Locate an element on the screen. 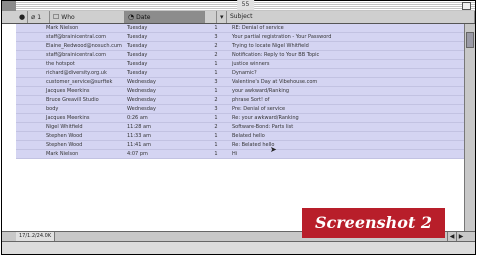 Image resolution: width=477 pixels, height=257 pixels. message-subject: Re: your awkward/Ranking is located at coordinates (265, 118).